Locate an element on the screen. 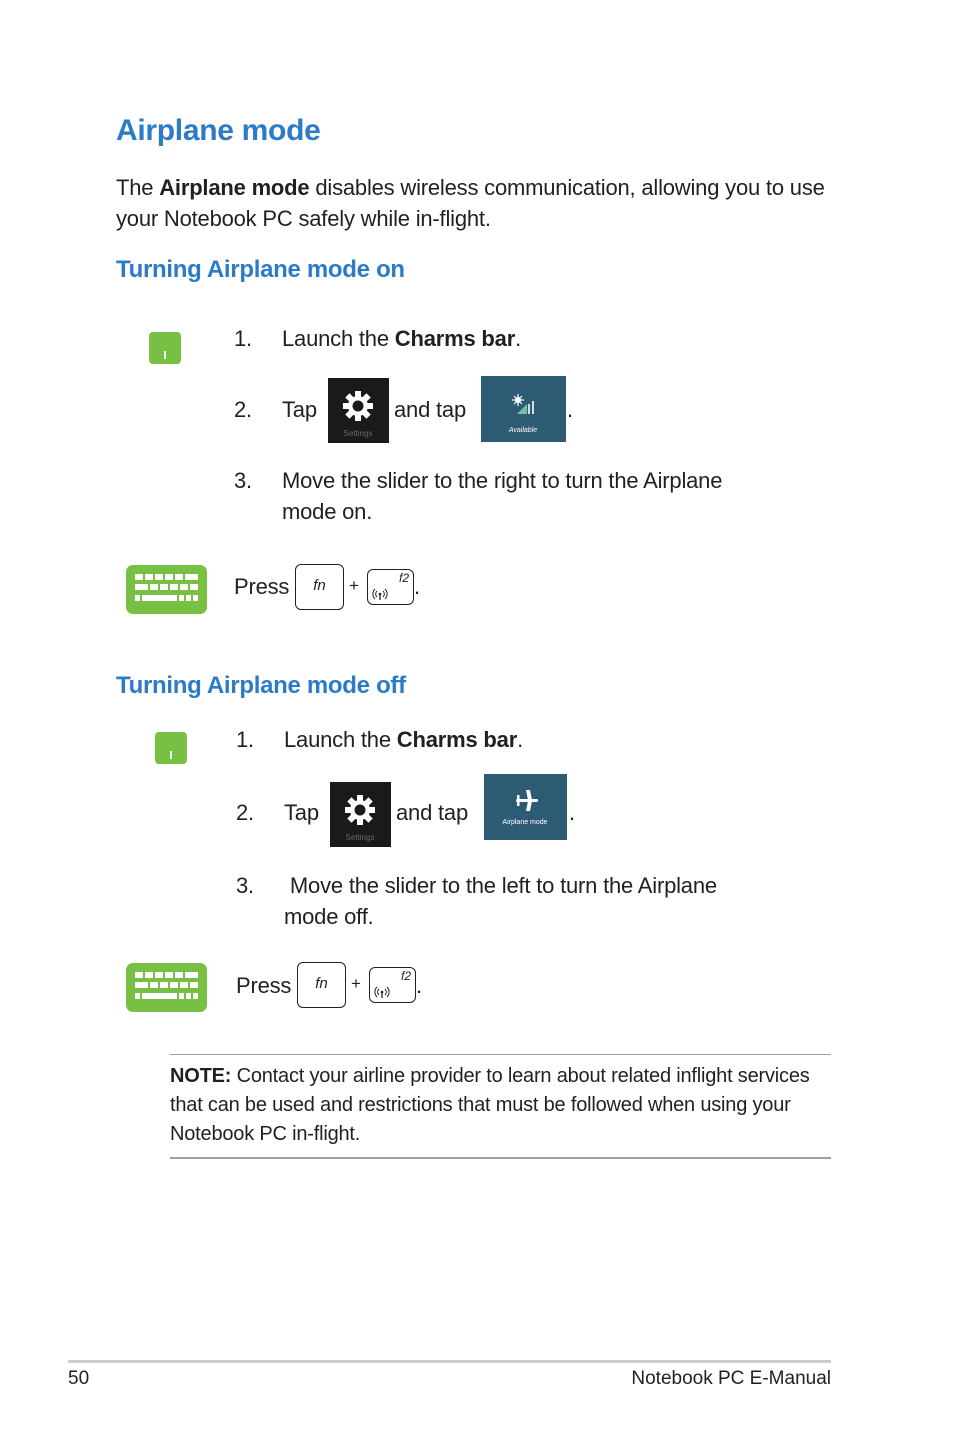  note-bottom-rule is located at coordinates (500, 1158).